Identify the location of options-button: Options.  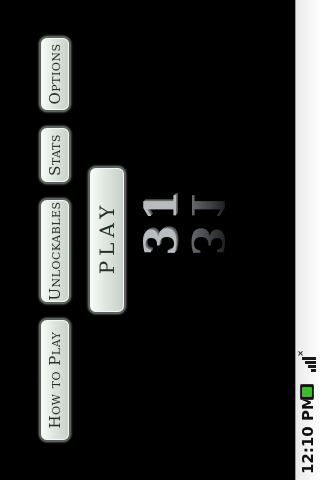
(55, 74).